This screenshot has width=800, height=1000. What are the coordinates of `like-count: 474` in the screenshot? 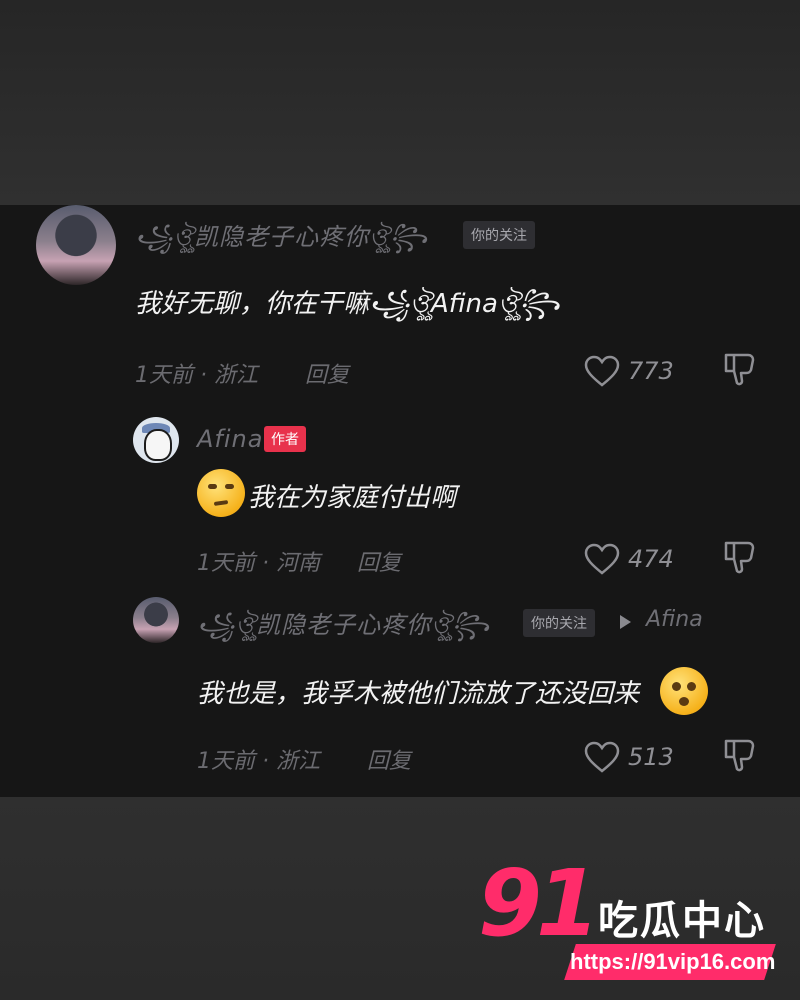 It's located at (651, 559).